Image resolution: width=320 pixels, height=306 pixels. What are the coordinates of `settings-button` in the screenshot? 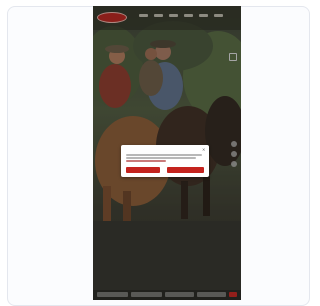 It's located at (185, 170).